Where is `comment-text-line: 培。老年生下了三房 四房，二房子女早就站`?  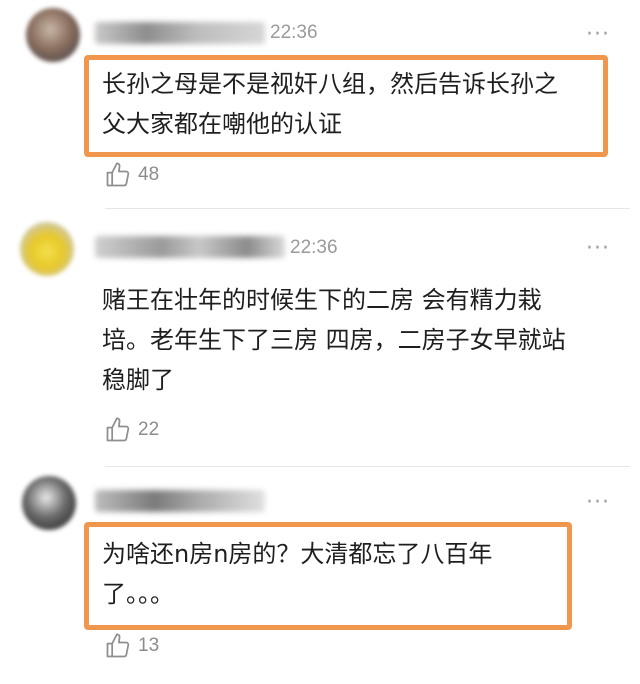
comment-text-line: 培。老年生下了三房 四房，二房子女早就站 is located at coordinates (334, 340).